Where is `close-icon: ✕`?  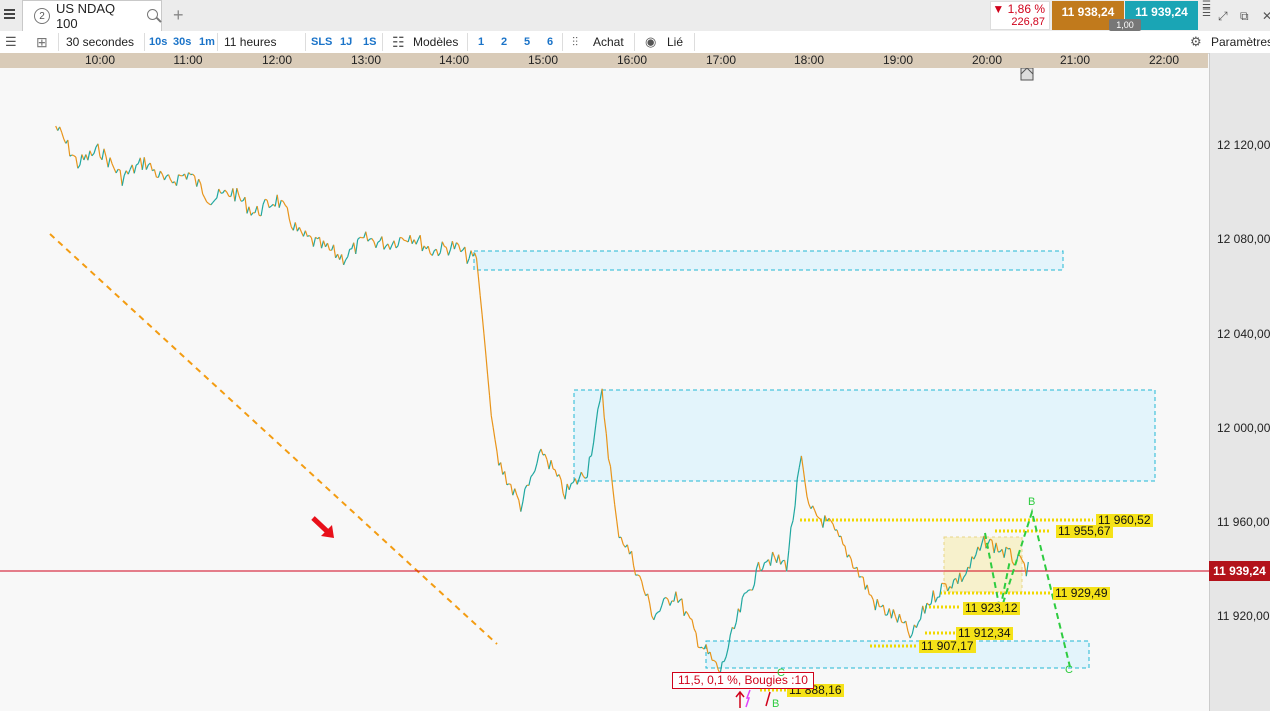 close-icon: ✕ is located at coordinates (1266, 16).